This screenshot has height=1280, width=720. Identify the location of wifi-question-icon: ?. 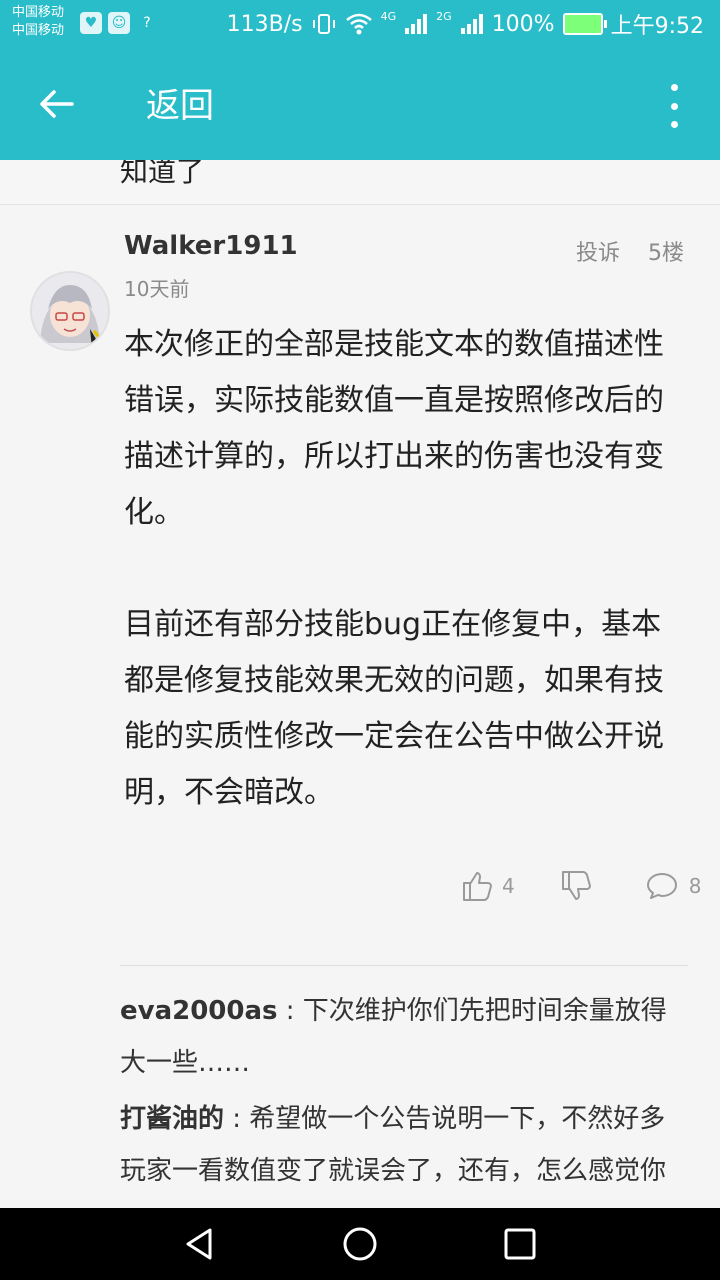
(147, 23).